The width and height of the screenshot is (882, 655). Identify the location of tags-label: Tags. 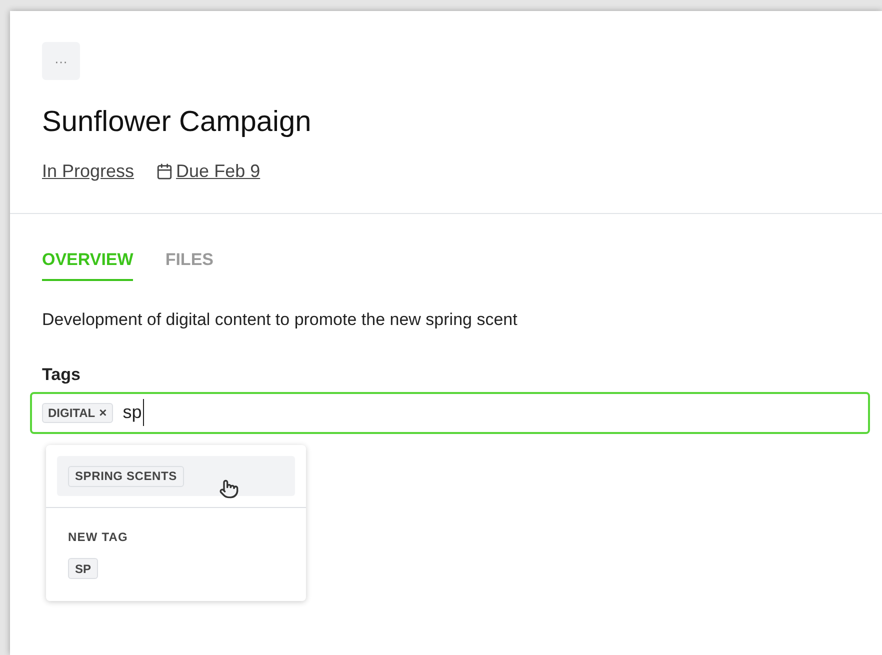
(62, 375).